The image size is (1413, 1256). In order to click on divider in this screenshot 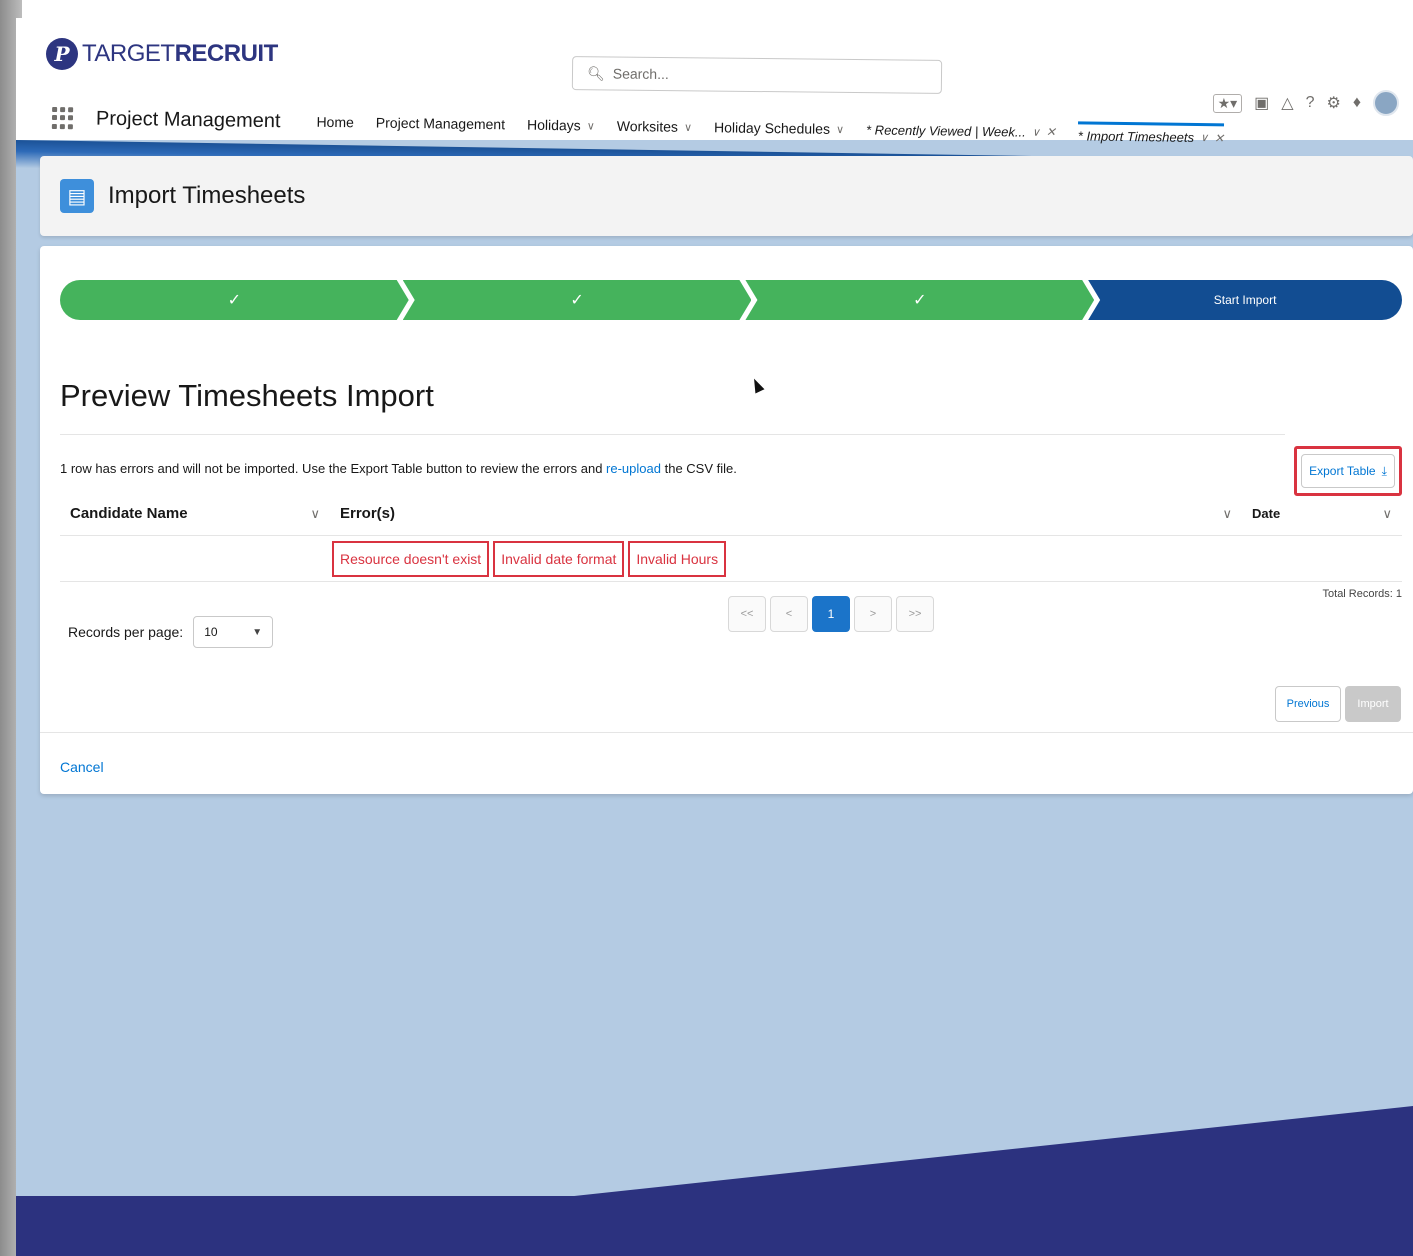, I will do `click(672, 434)`.